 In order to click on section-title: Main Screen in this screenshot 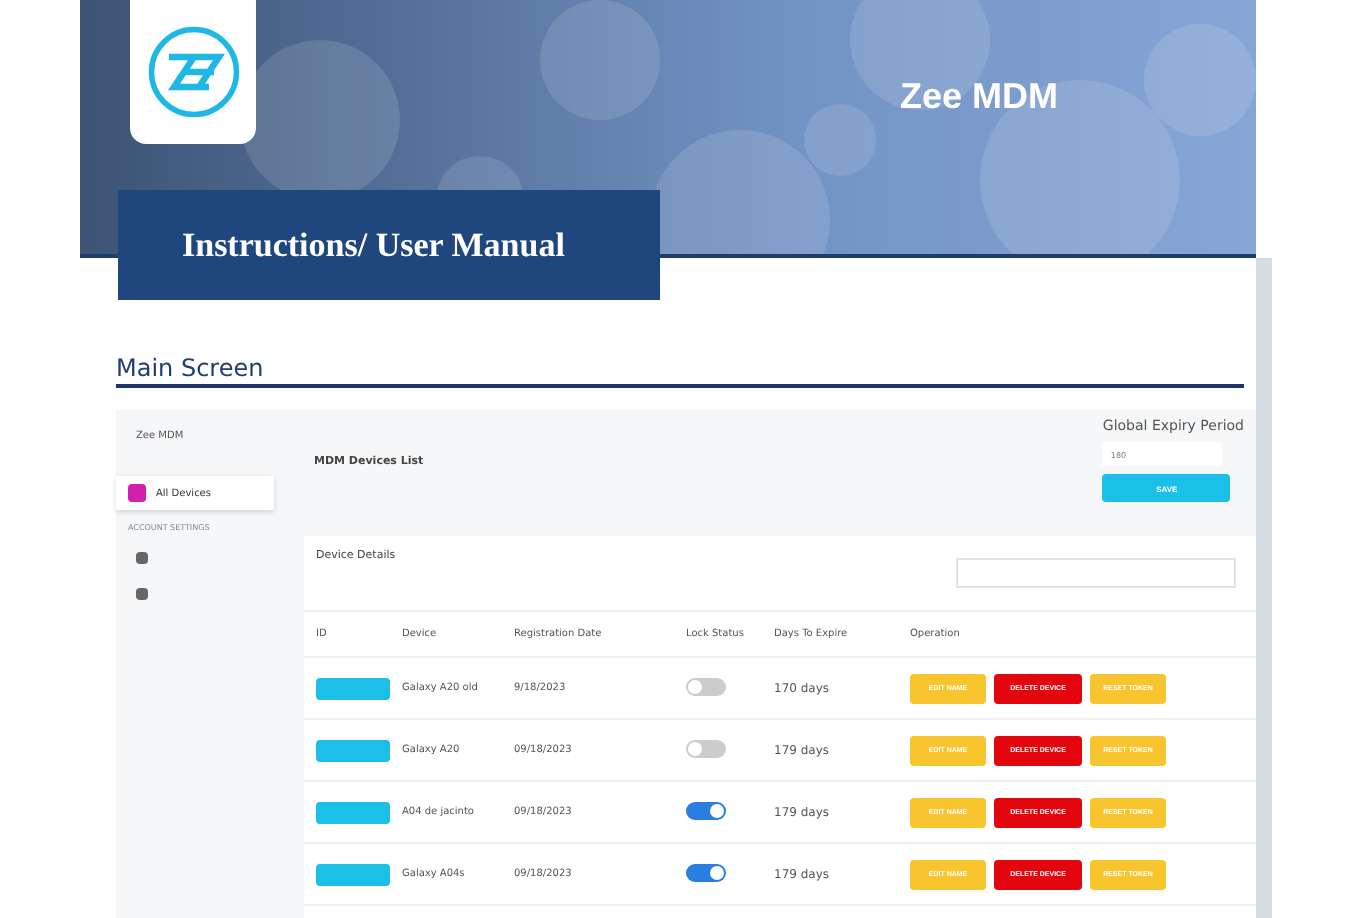, I will do `click(680, 371)`.